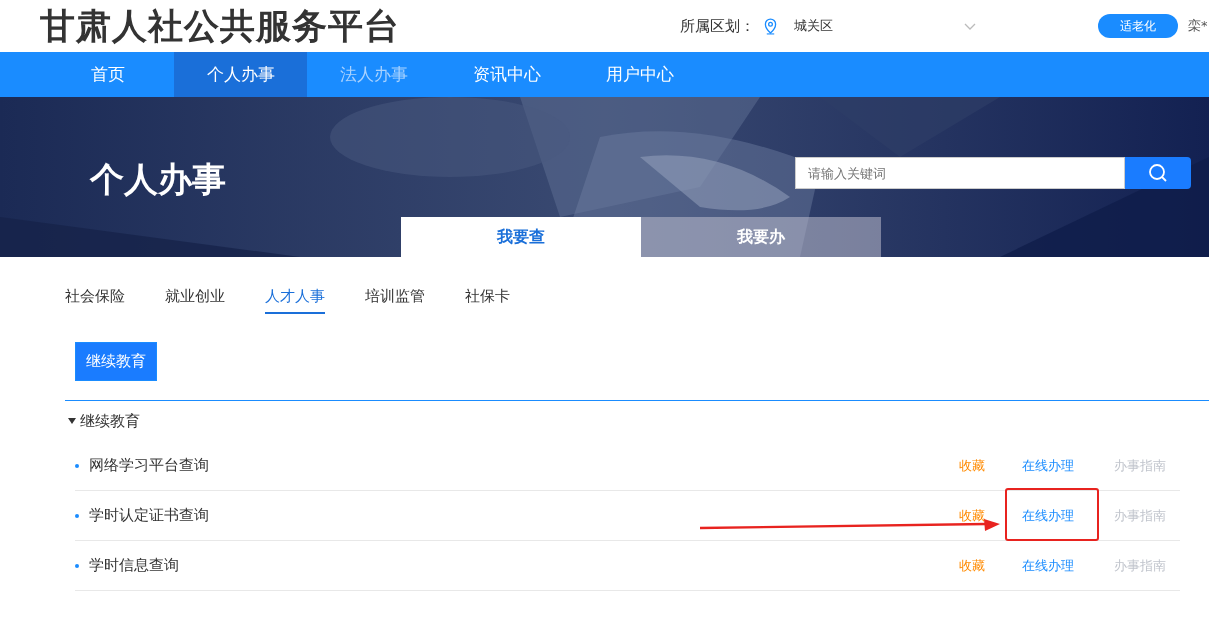 Image resolution: width=1209 pixels, height=617 pixels. Describe the element at coordinates (487, 300) in the screenshot. I see `category-tab: 社保卡` at that location.